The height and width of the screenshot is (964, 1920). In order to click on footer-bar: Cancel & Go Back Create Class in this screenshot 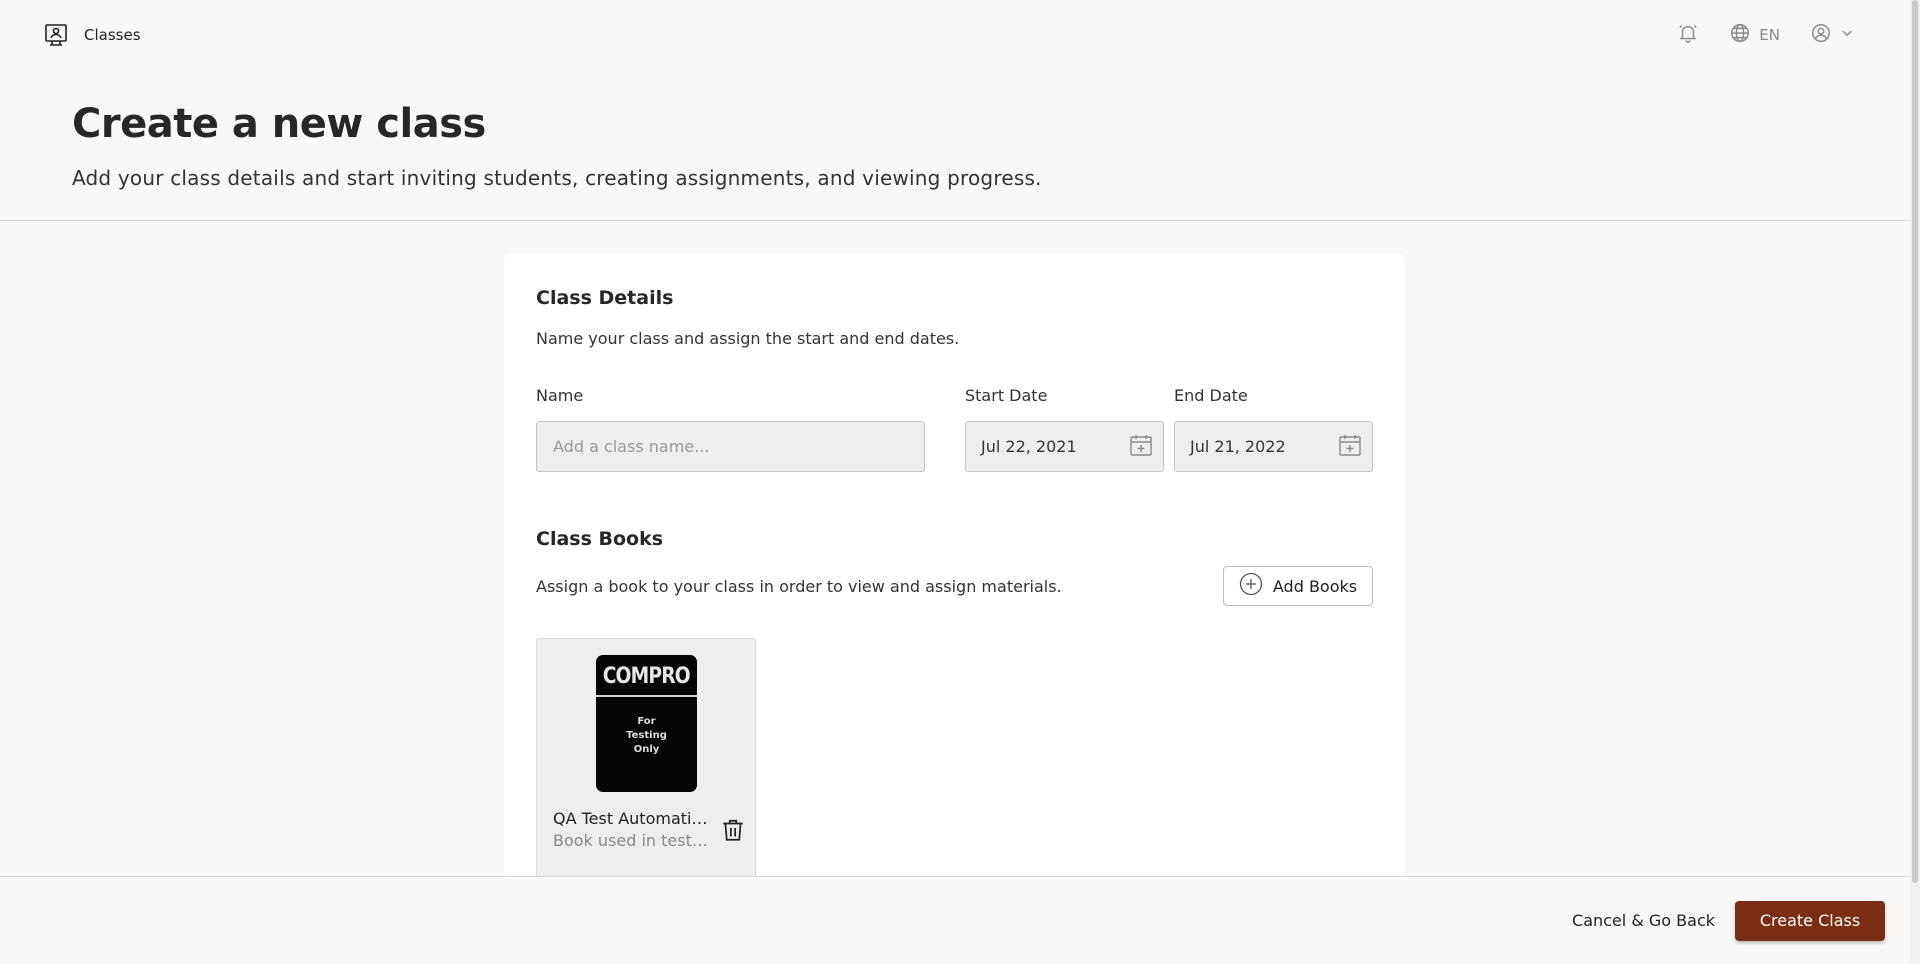, I will do `click(955, 920)`.